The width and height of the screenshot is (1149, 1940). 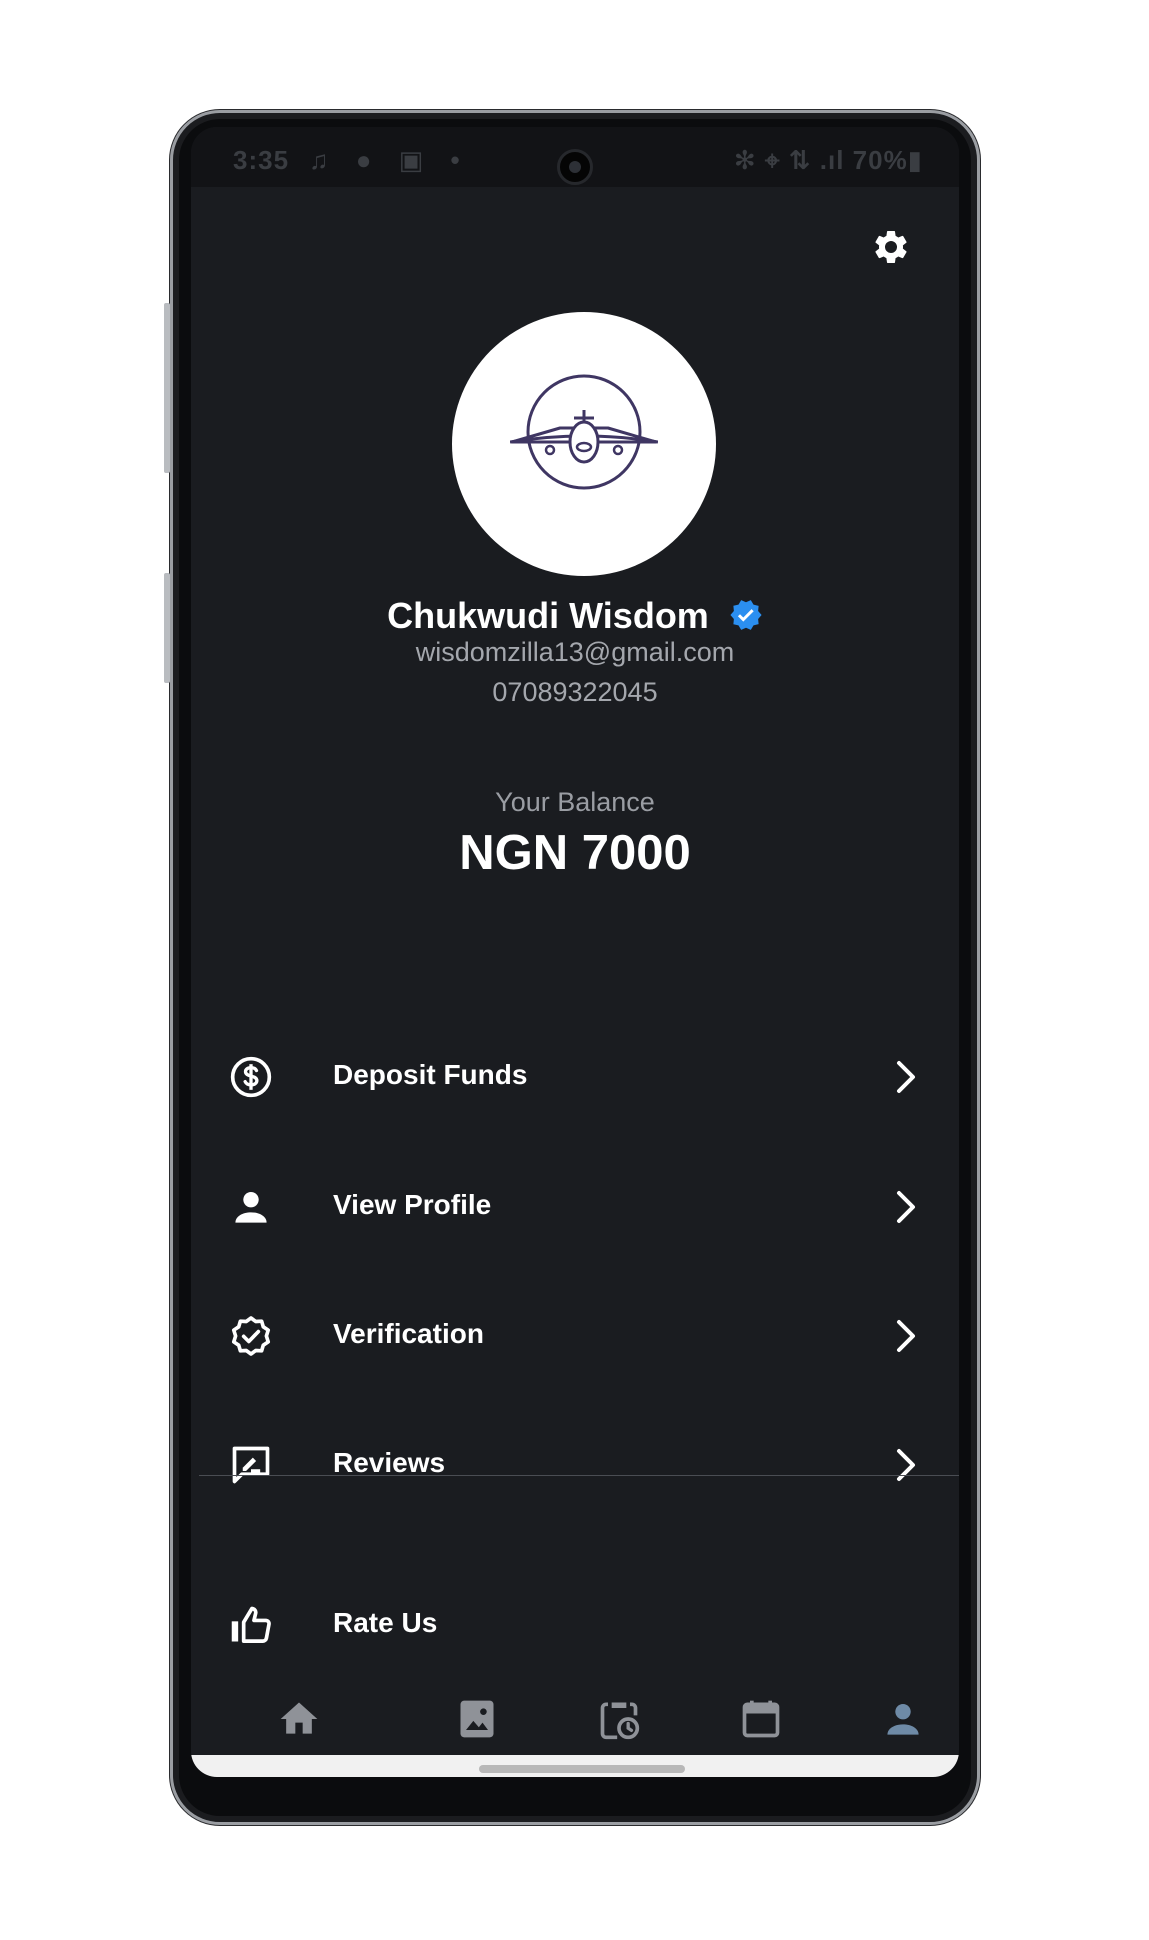 I want to click on nav-image-icon, so click(x=477, y=1719).